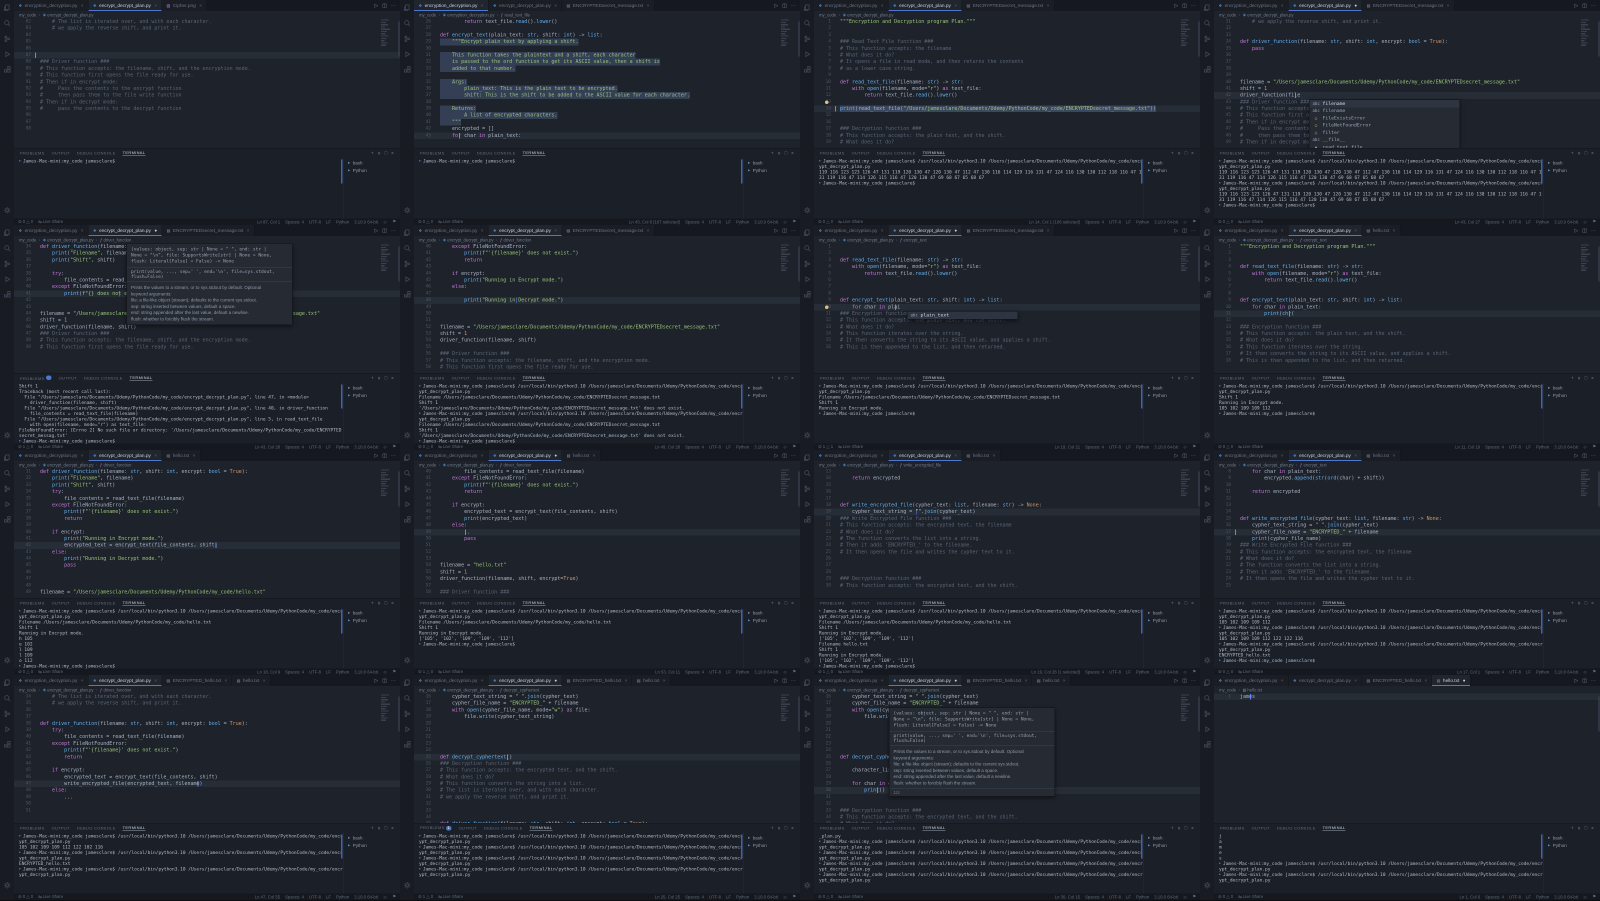 This screenshot has height=901, width=1600. I want to click on run-debug-icon, so click(407, 505).